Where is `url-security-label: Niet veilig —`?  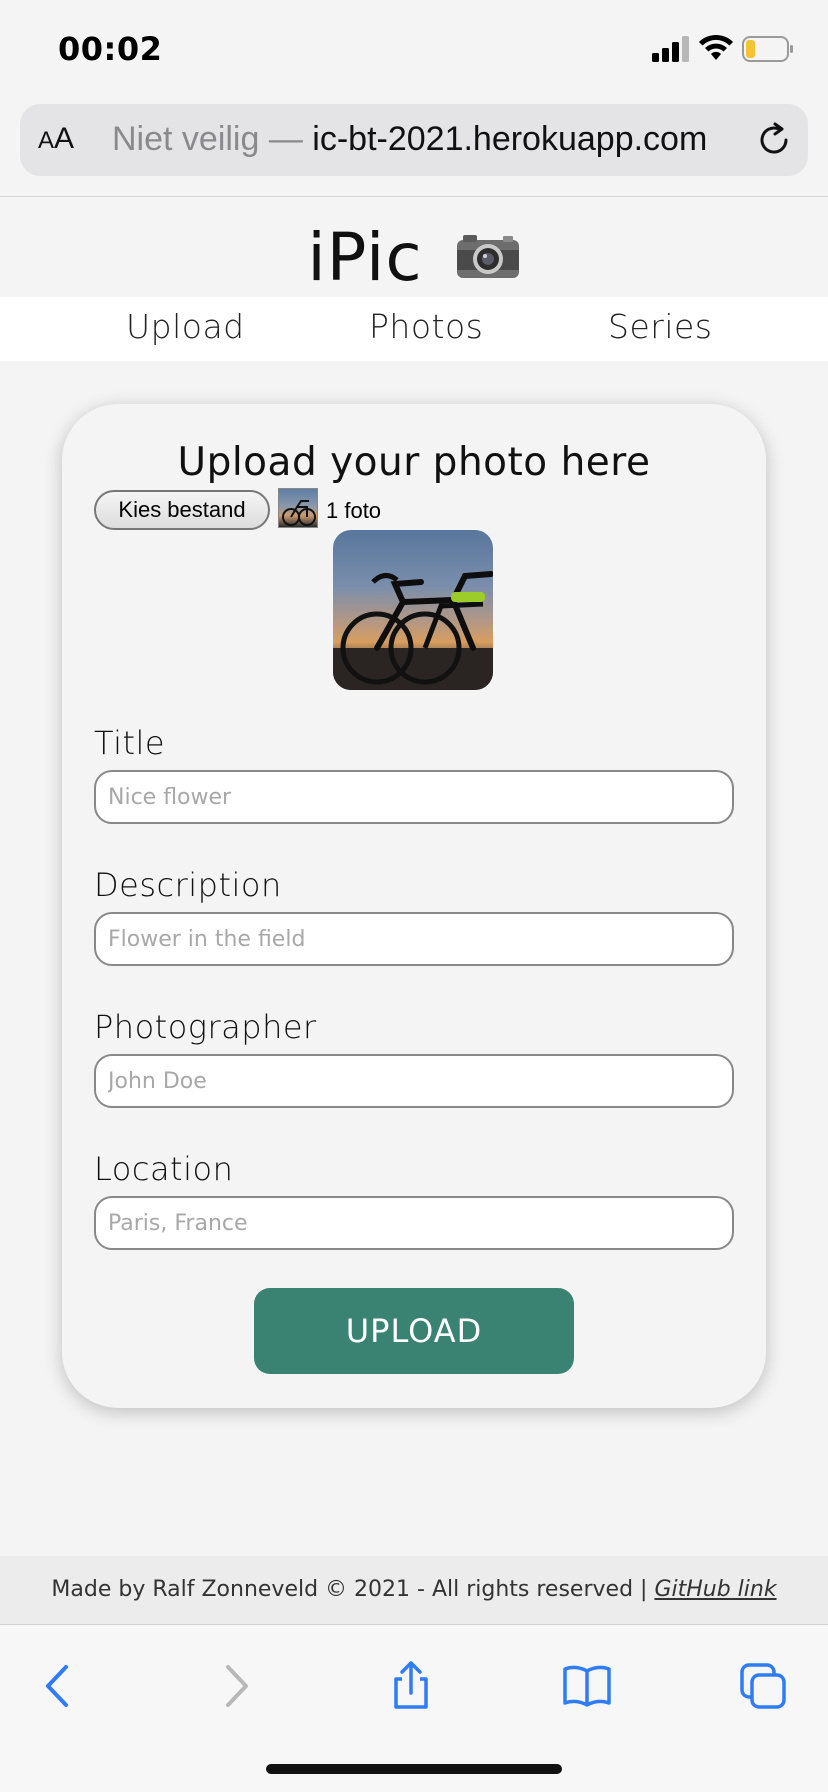 url-security-label: Niet veilig — is located at coordinates (212, 139).